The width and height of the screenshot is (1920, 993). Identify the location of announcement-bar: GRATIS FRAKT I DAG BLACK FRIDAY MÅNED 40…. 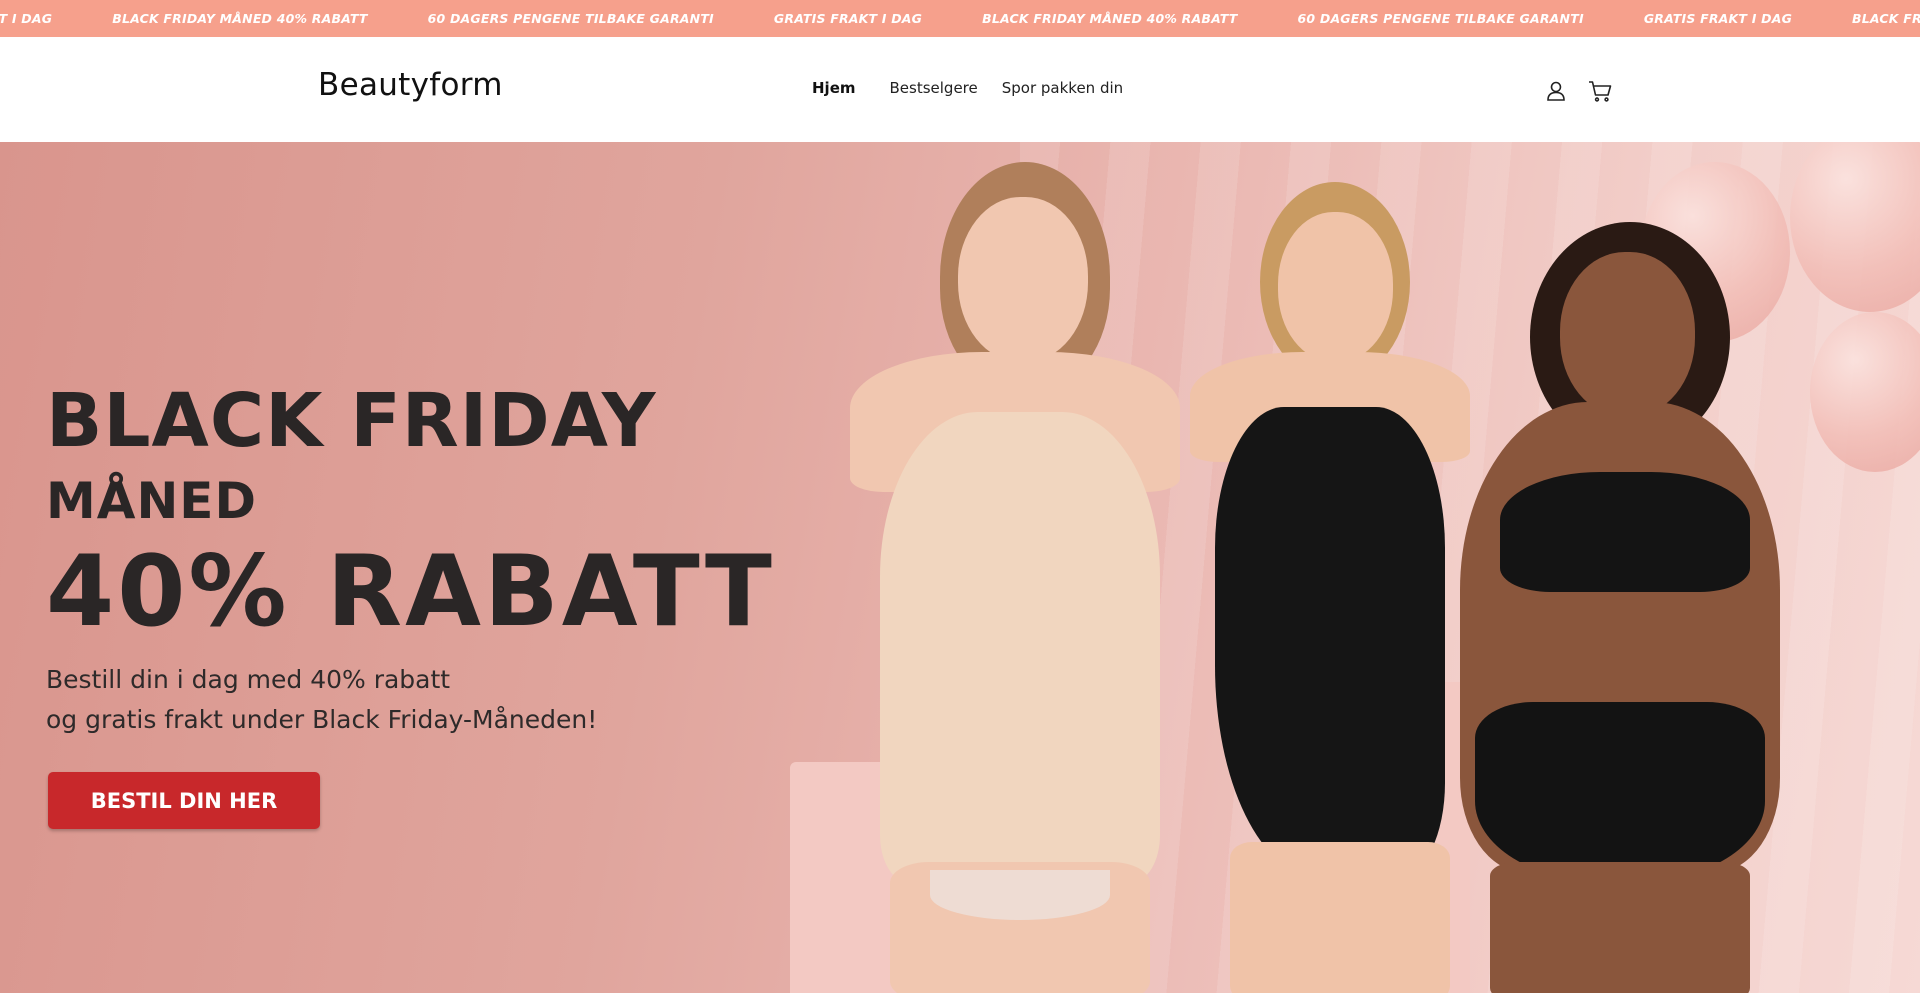
(960, 18).